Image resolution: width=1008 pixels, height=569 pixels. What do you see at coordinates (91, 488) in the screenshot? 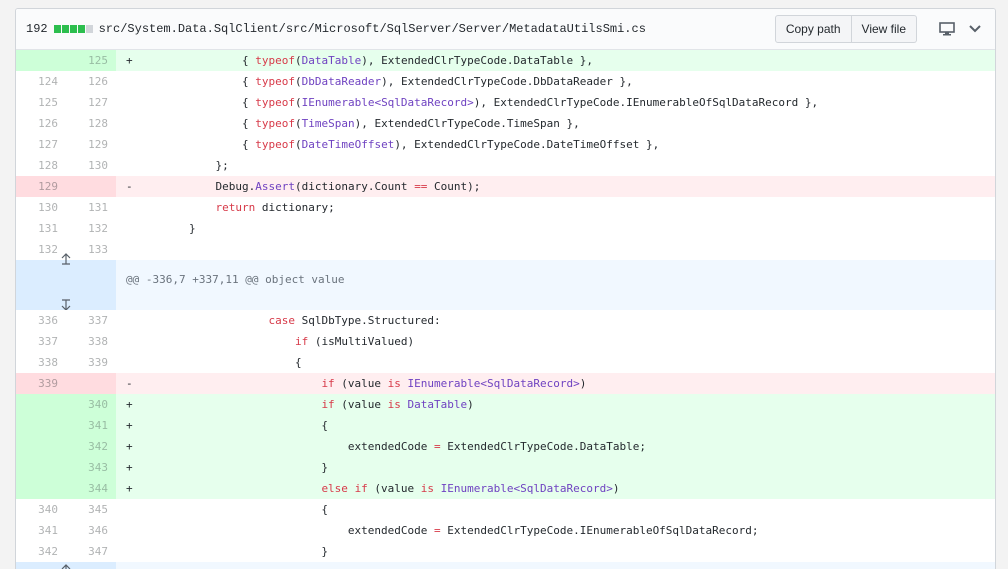
I see `new-line-number: 344` at bounding box center [91, 488].